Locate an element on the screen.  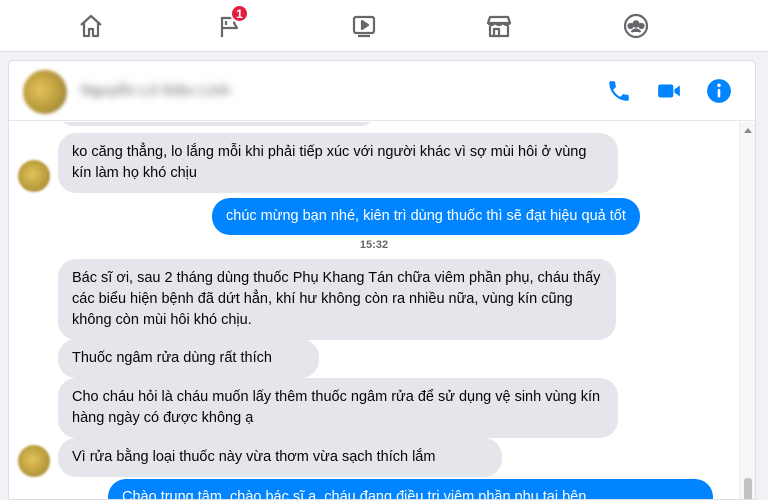
marketplace-icon is located at coordinates (499, 26).